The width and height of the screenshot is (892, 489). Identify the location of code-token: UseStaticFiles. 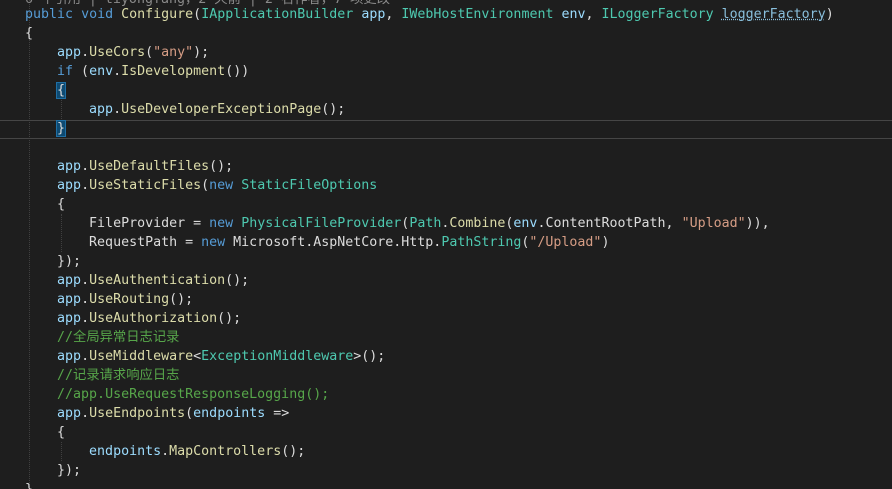
(145, 185).